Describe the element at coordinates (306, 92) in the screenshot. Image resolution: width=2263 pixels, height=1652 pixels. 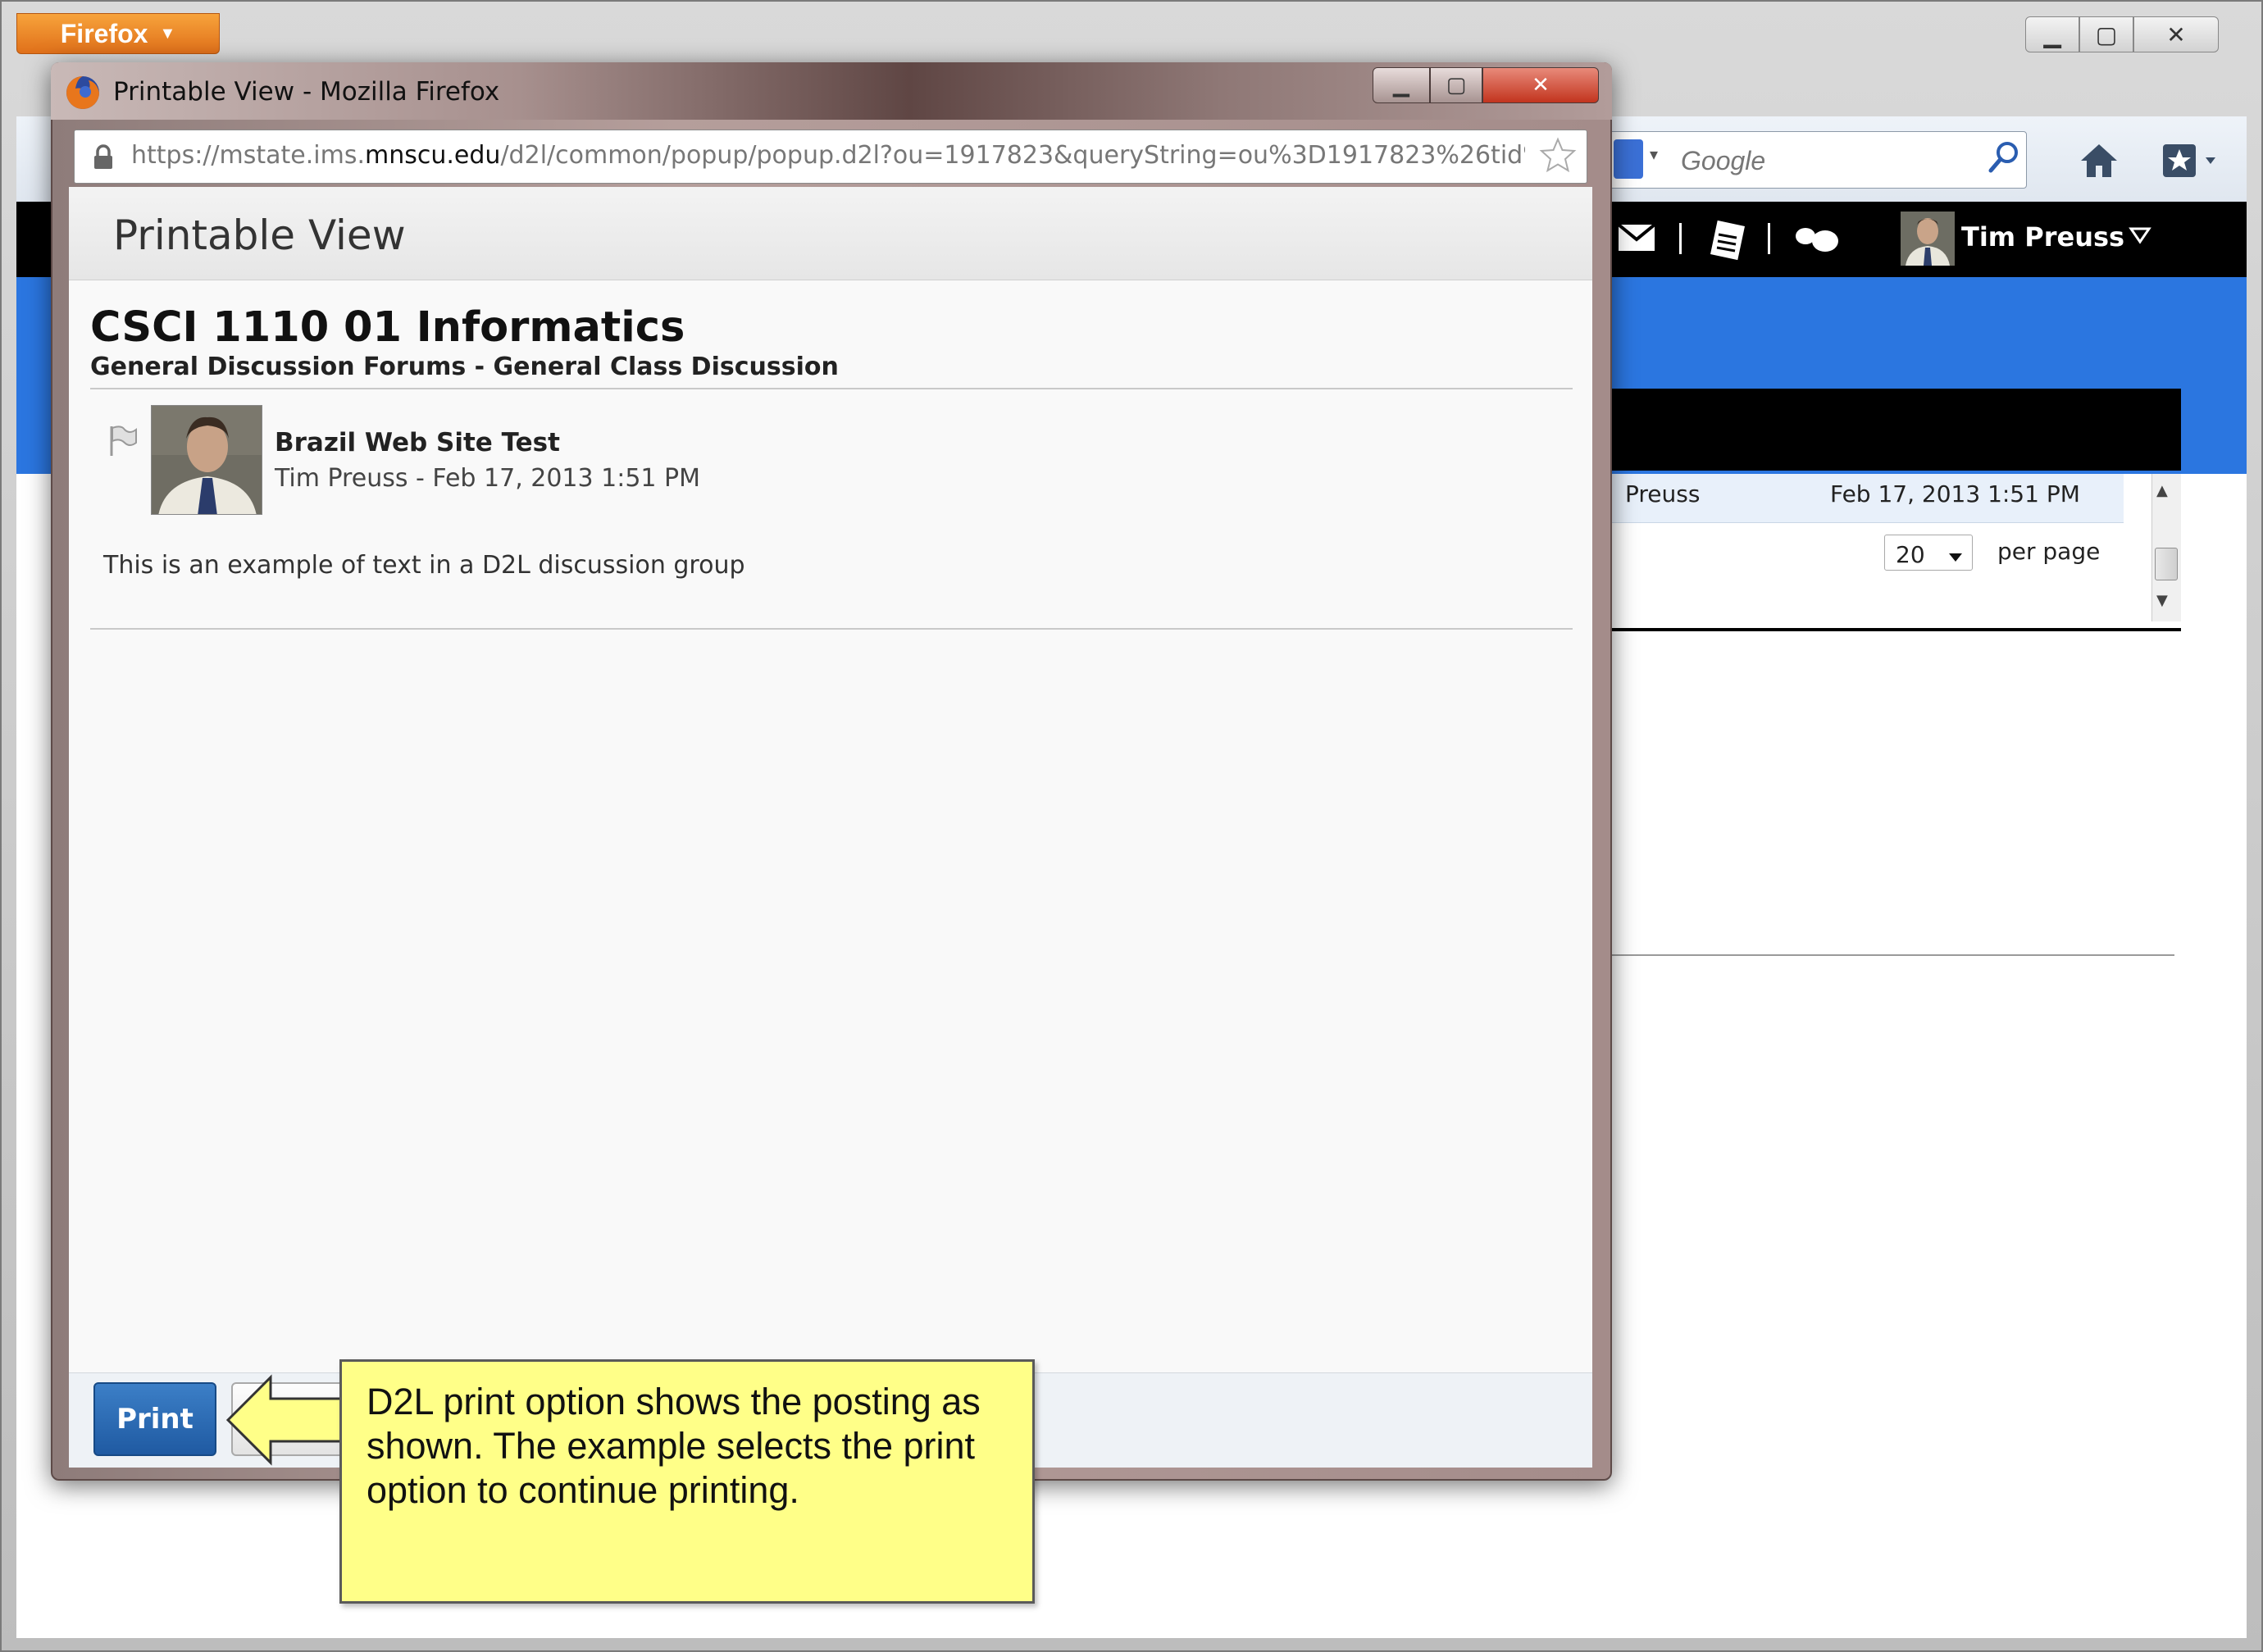
I see `window-title: Printable View - Mozilla Firefox` at that location.